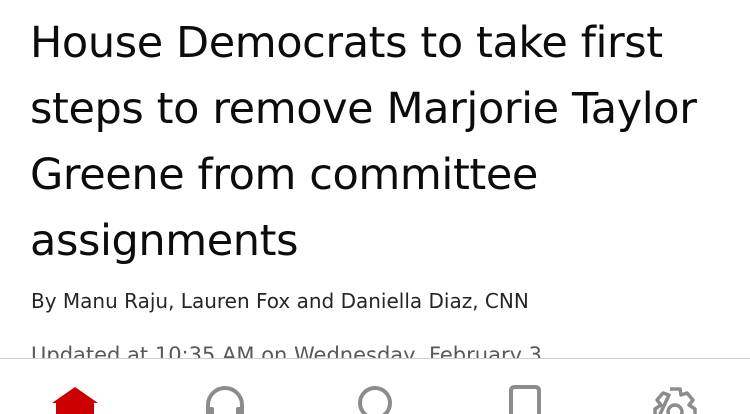 Image resolution: width=750 pixels, height=414 pixels. Describe the element at coordinates (375, 400) in the screenshot. I see `search-icon` at that location.